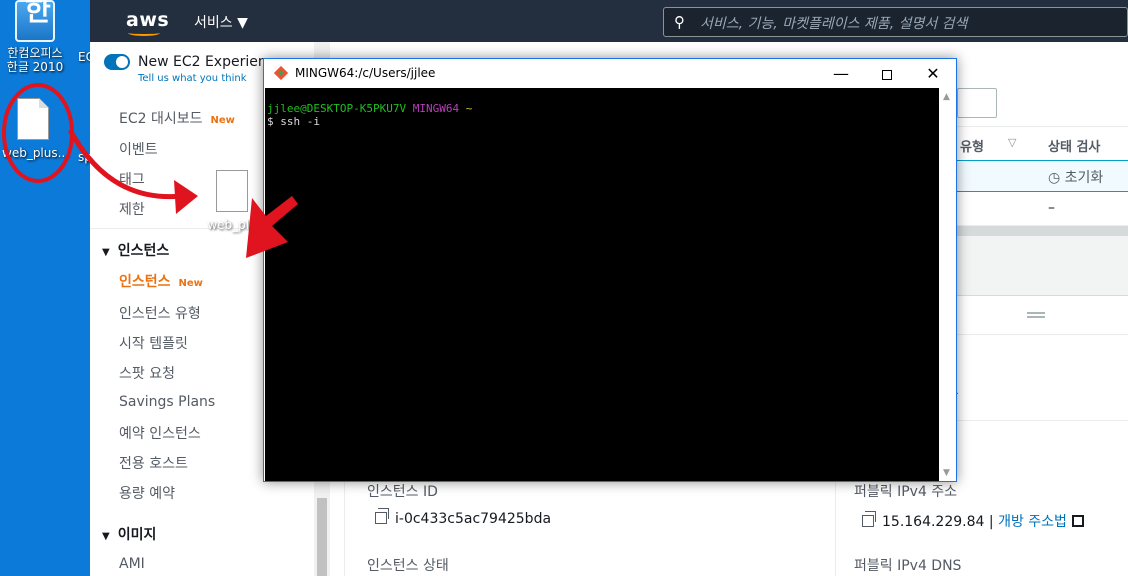 The image size is (1128, 576). What do you see at coordinates (135, 250) in the screenshot?
I see `sidebar-section-instances: ▼ 인스턴스` at bounding box center [135, 250].